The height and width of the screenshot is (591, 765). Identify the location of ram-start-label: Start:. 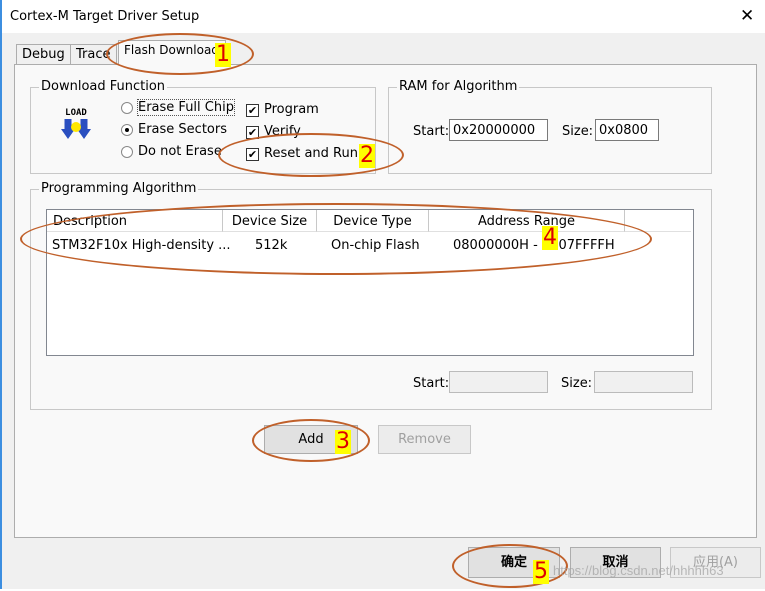
(431, 131).